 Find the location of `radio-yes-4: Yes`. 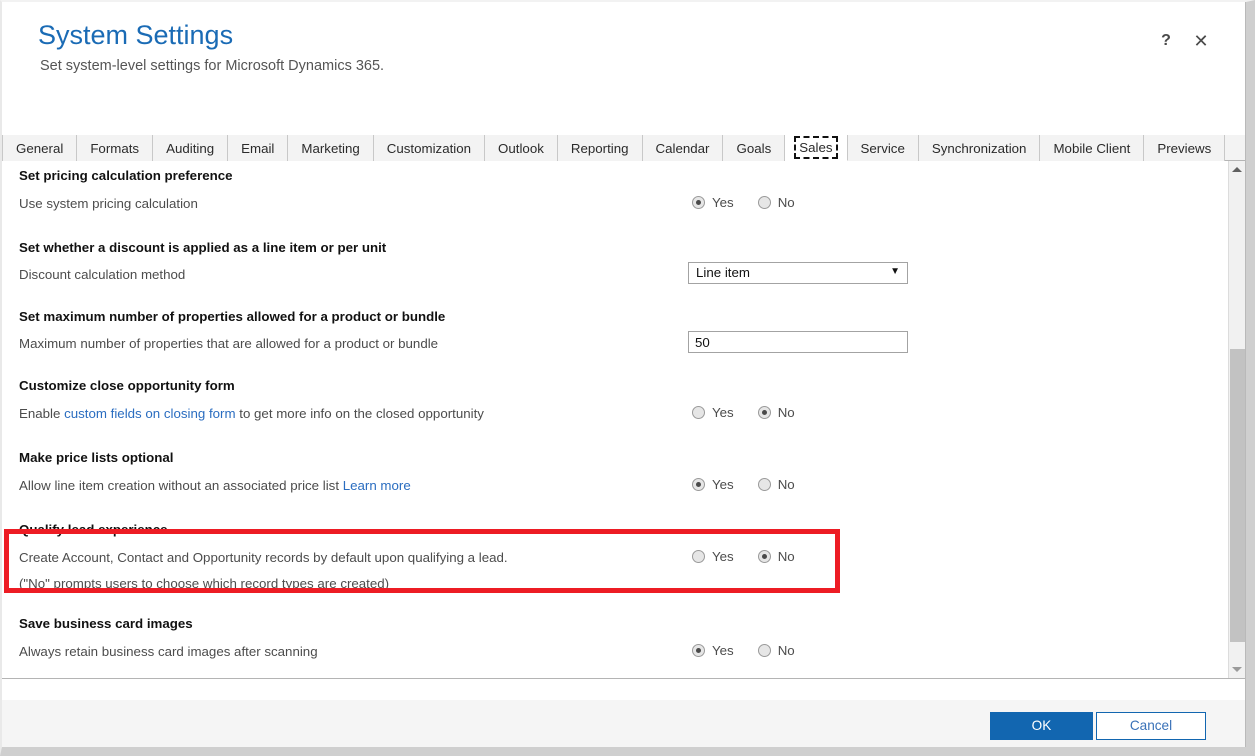

radio-yes-4: Yes is located at coordinates (713, 484).